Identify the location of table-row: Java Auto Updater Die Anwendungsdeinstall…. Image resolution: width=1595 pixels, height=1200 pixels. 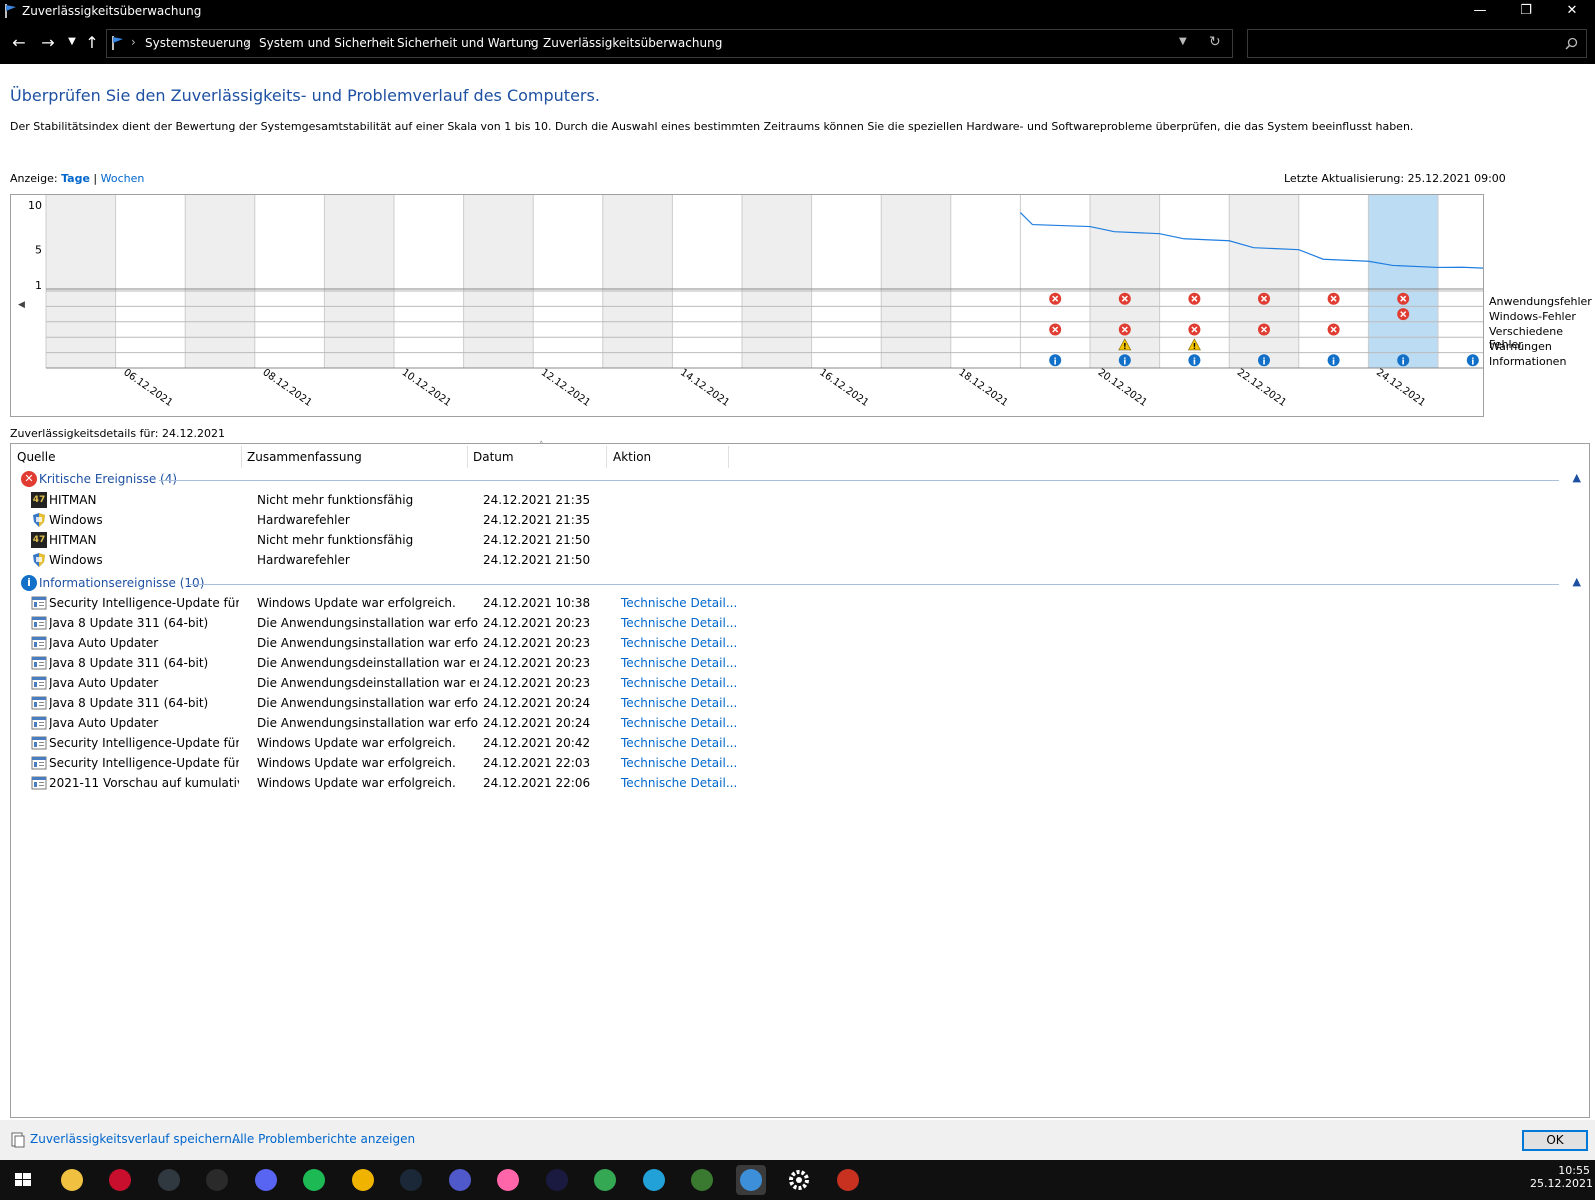
(811, 683).